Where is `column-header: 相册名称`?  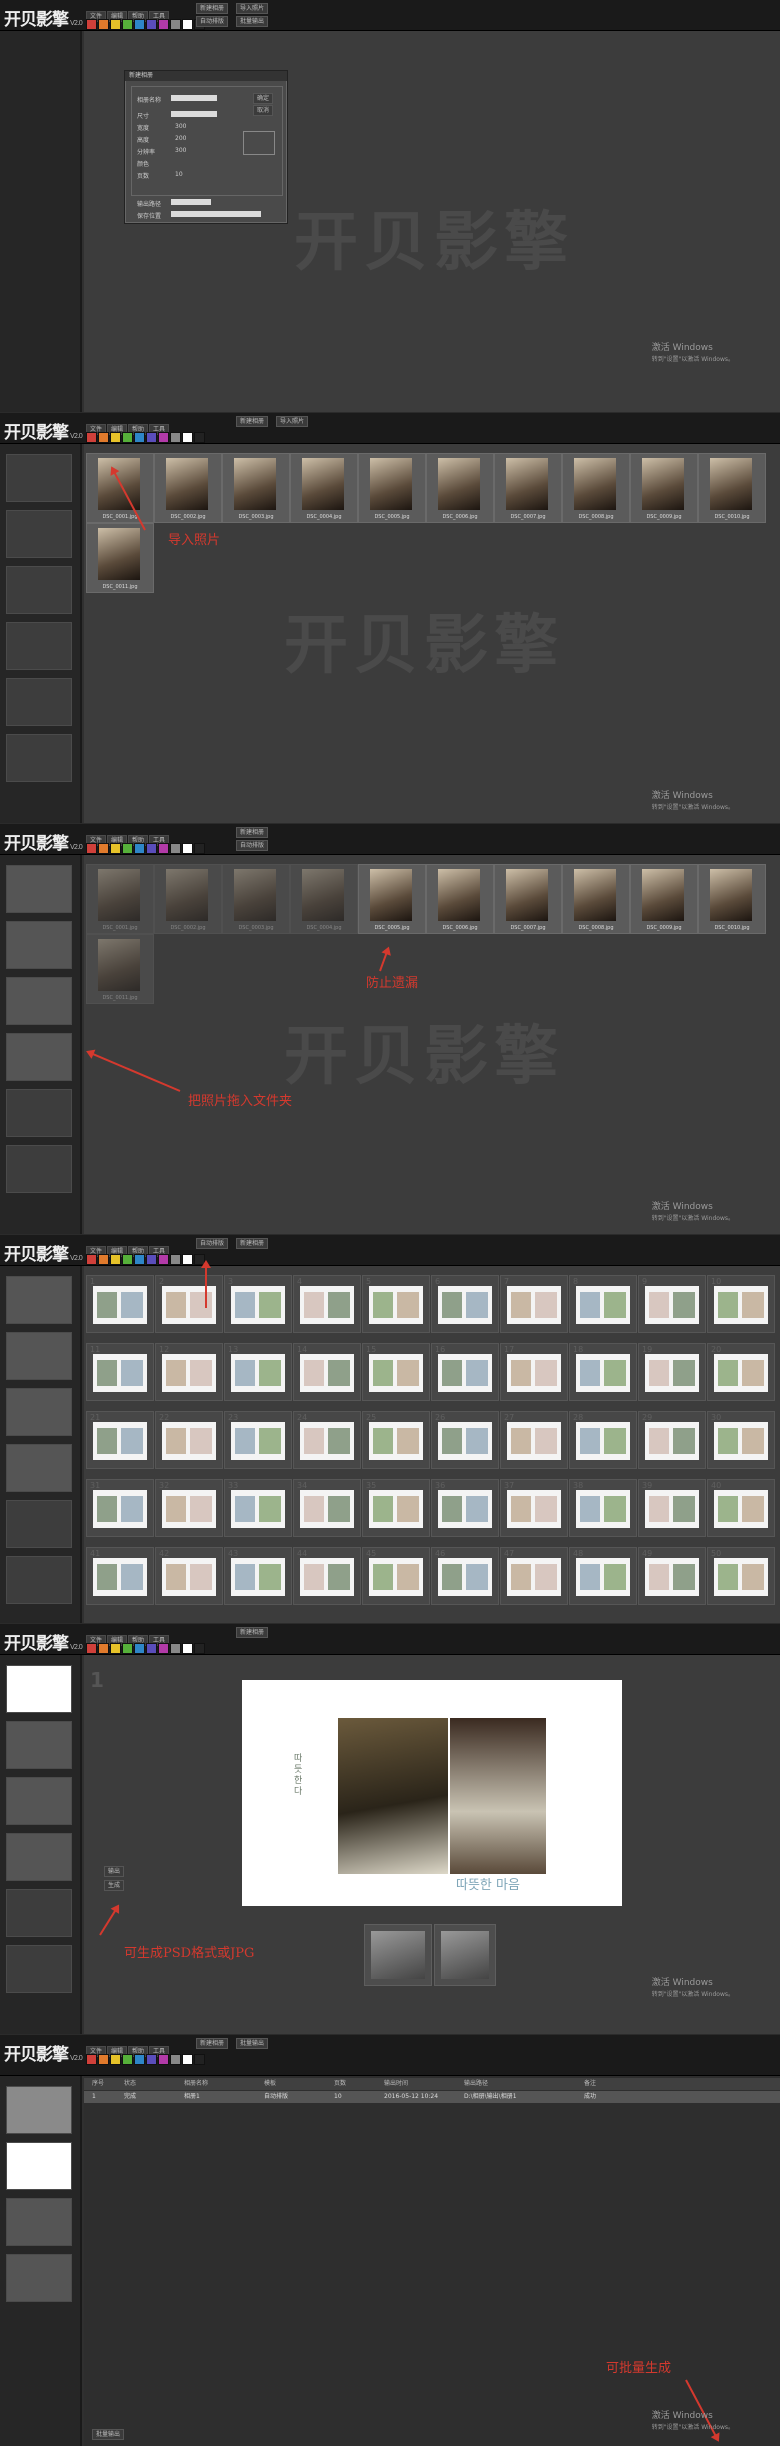 column-header: 相册名称 is located at coordinates (196, 2084).